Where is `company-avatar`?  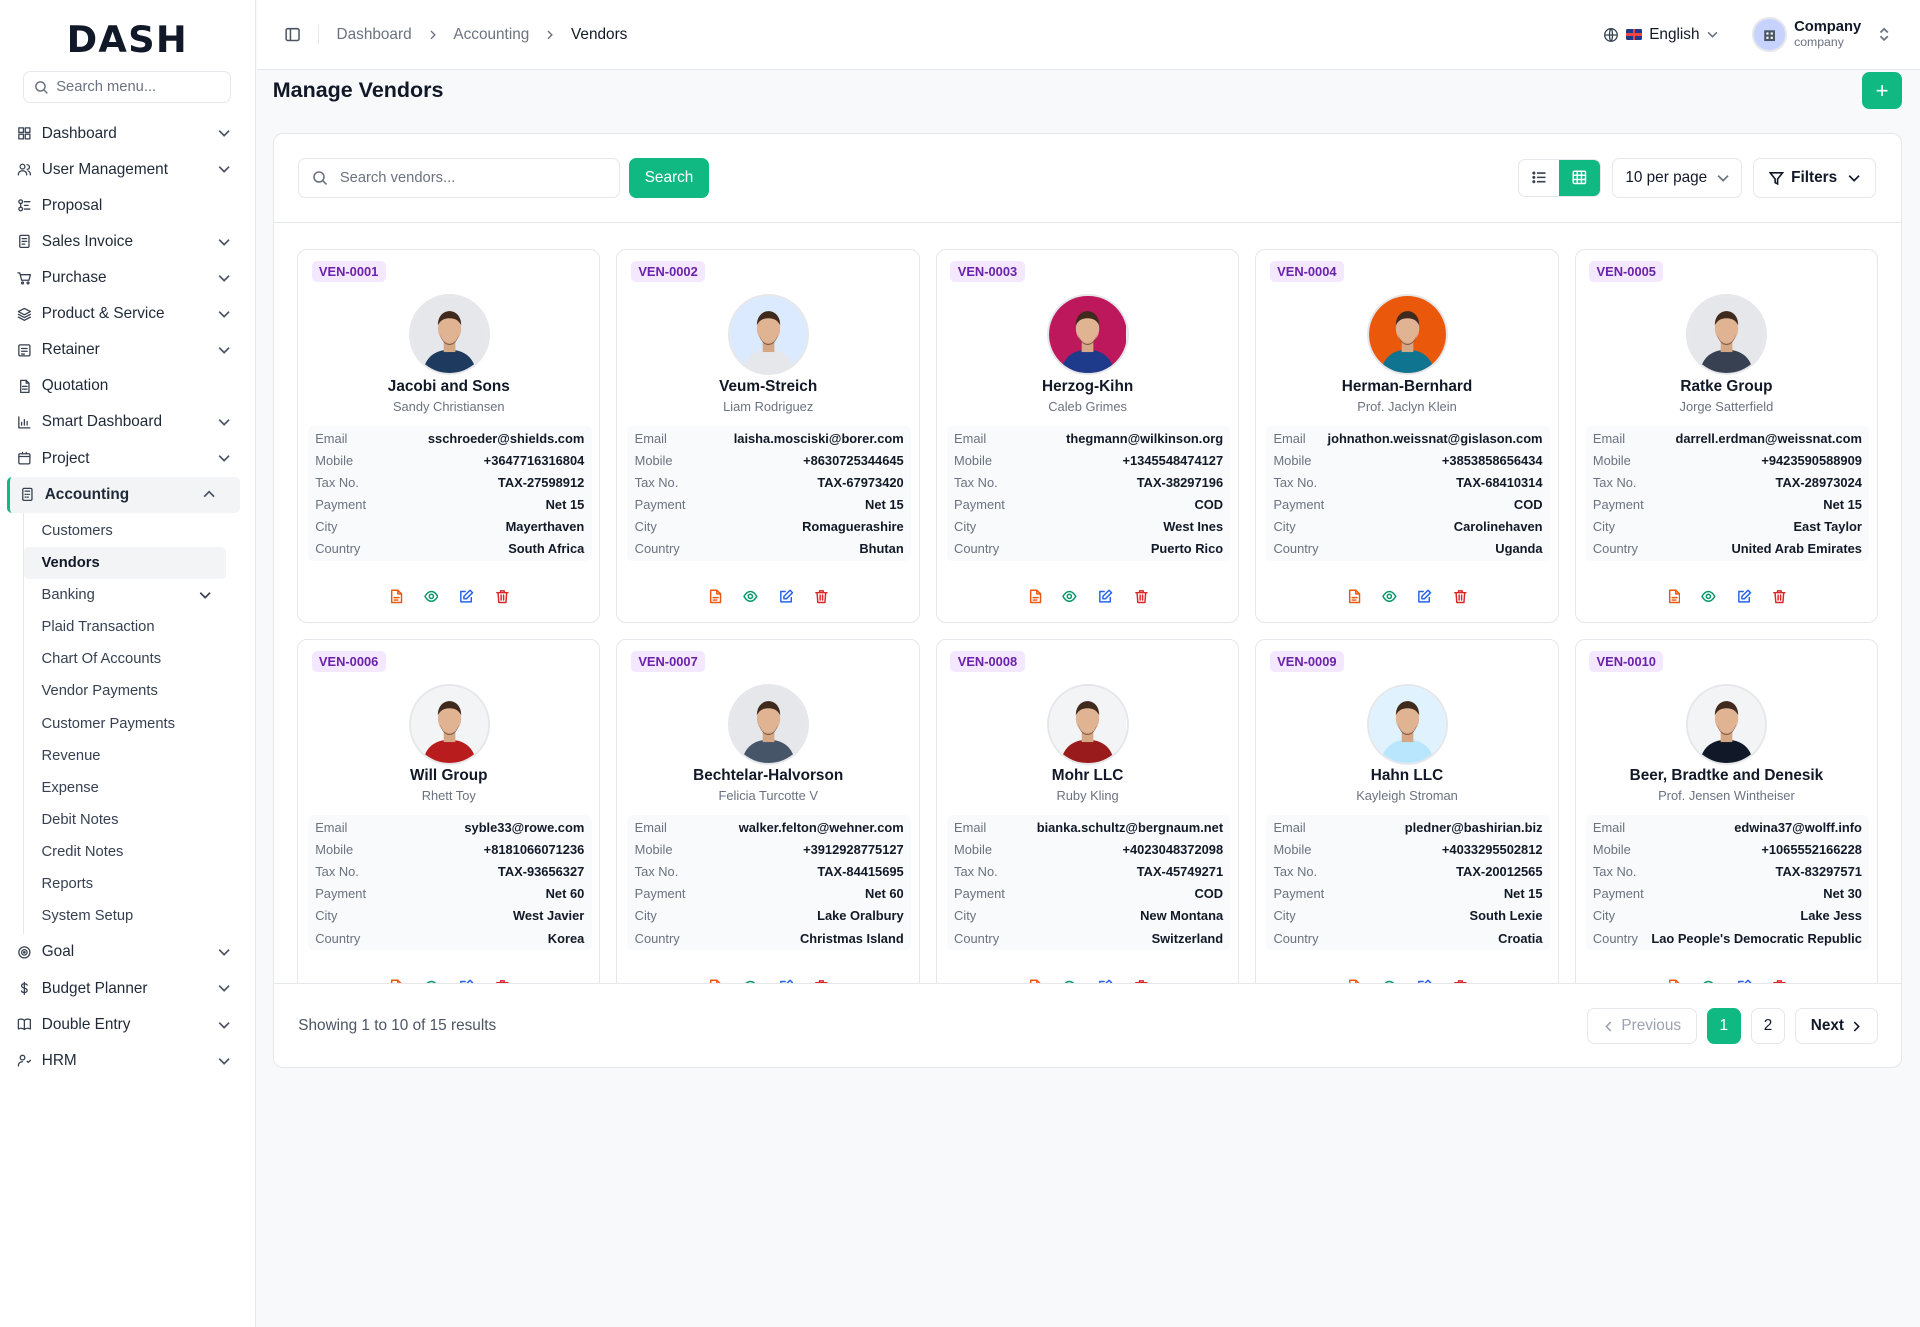
company-avatar is located at coordinates (1769, 34).